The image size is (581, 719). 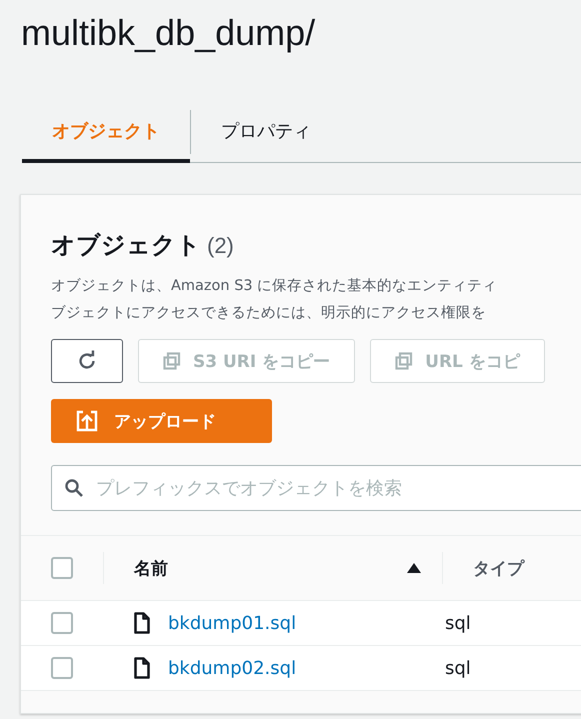 I want to click on tab: プロパティ, so click(x=266, y=132).